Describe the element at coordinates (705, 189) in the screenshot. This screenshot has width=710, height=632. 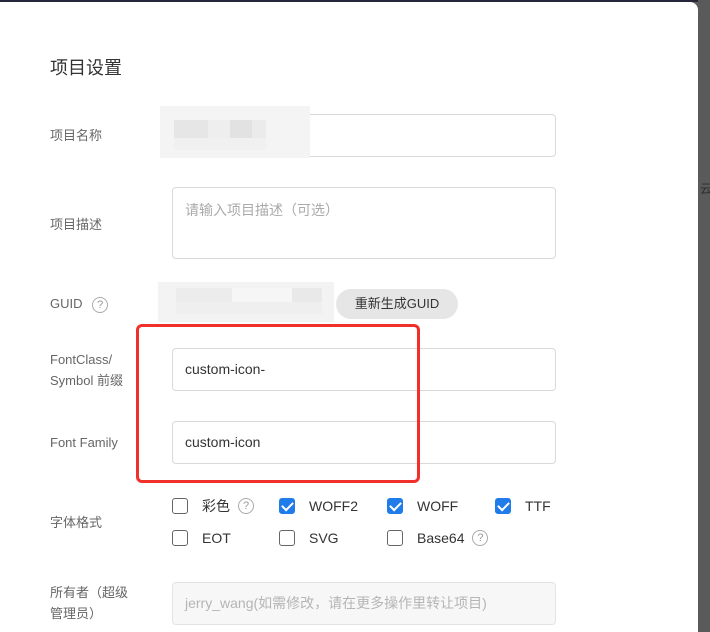
I see `backdrop-text: 云` at that location.